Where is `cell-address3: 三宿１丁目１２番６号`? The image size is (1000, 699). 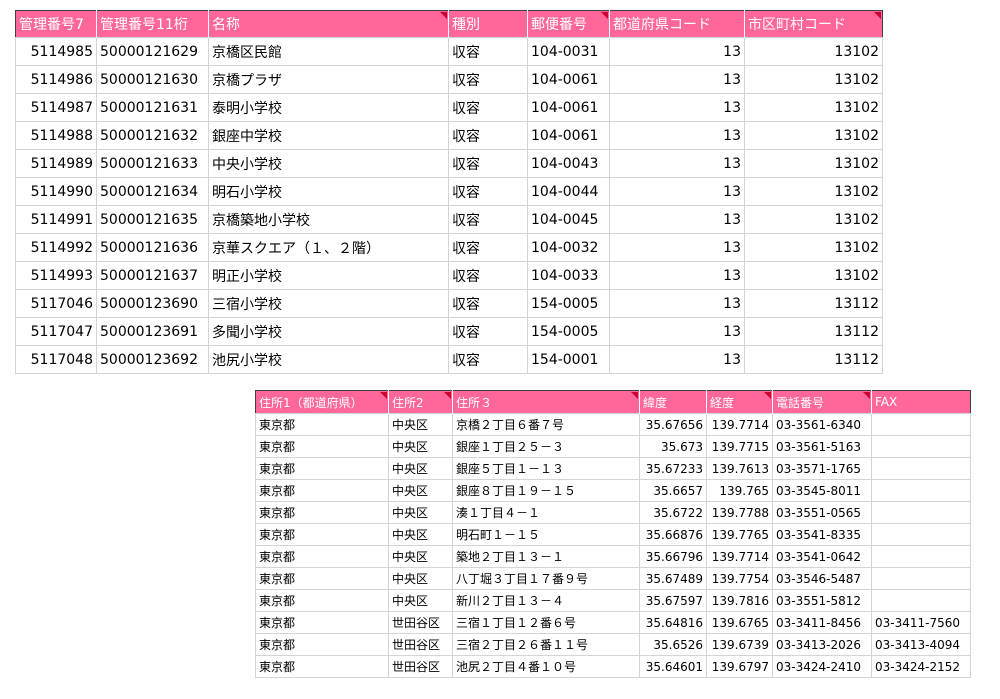 cell-address3: 三宿１丁目１２番６号 is located at coordinates (546, 622).